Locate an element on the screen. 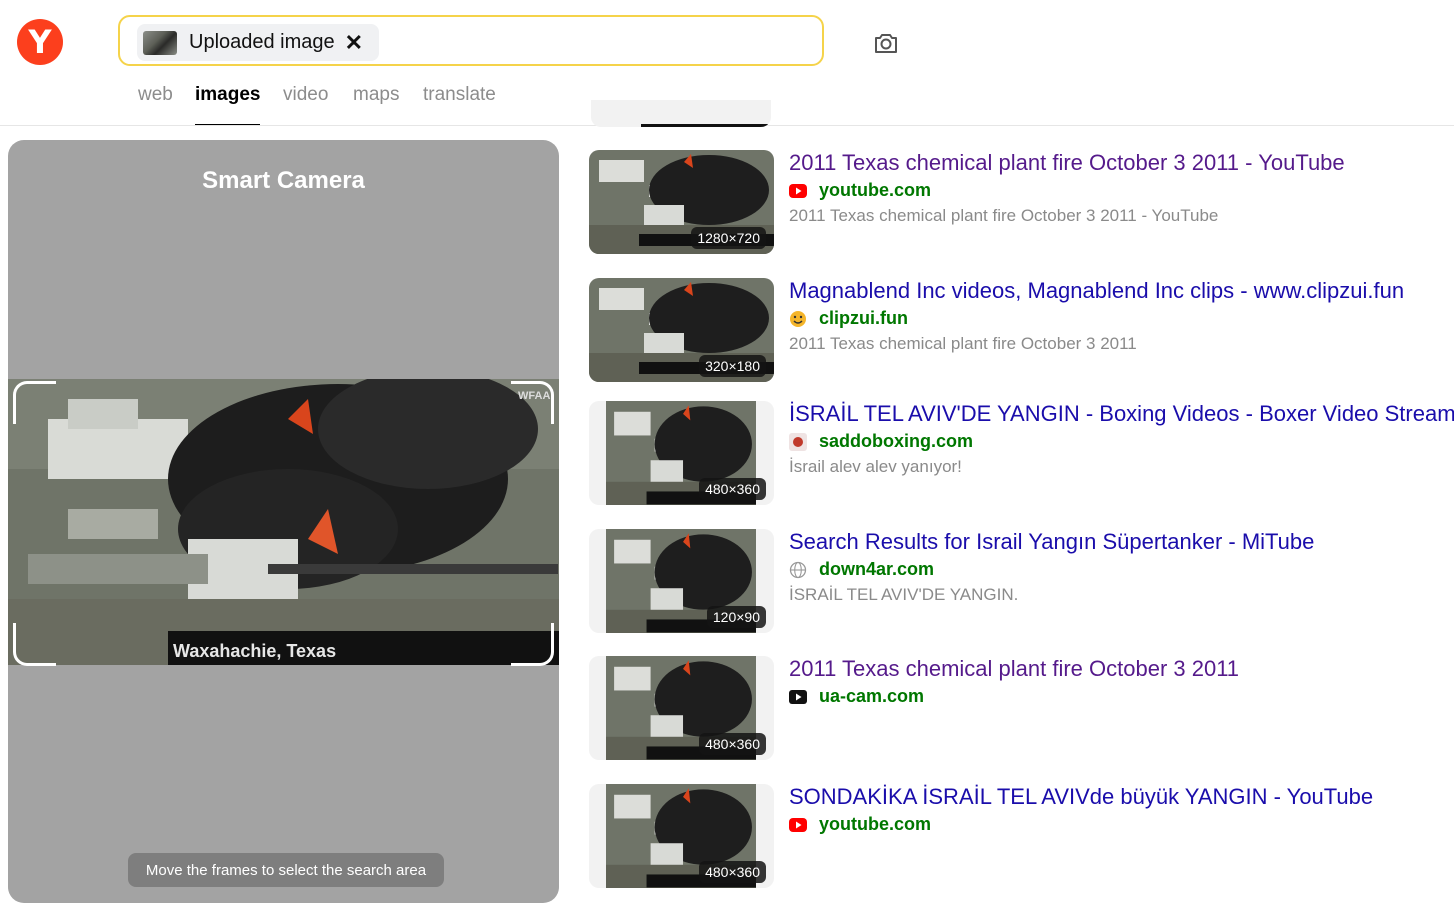  smart-camera-title: Smart Camera is located at coordinates (283, 180).